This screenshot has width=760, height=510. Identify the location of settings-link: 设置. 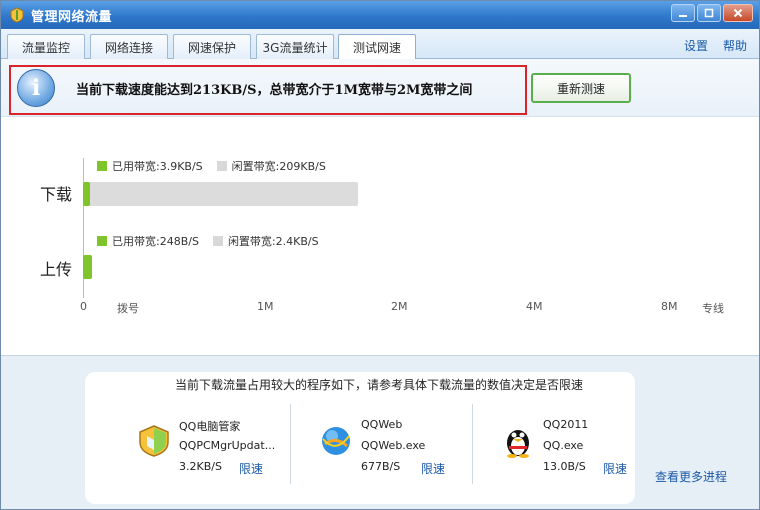
(696, 45).